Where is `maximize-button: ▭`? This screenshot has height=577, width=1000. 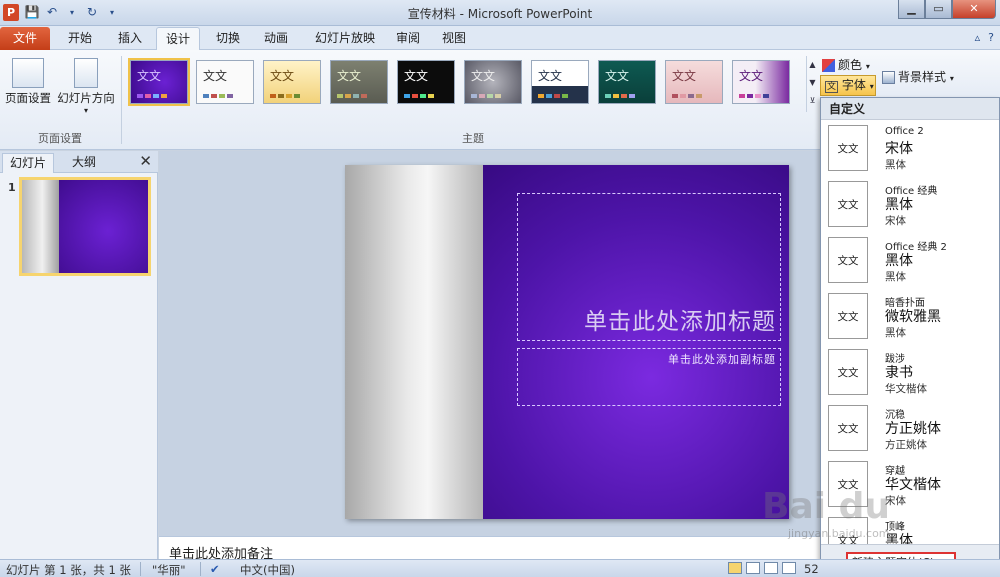
maximize-button: ▭ is located at coordinates (938, 9).